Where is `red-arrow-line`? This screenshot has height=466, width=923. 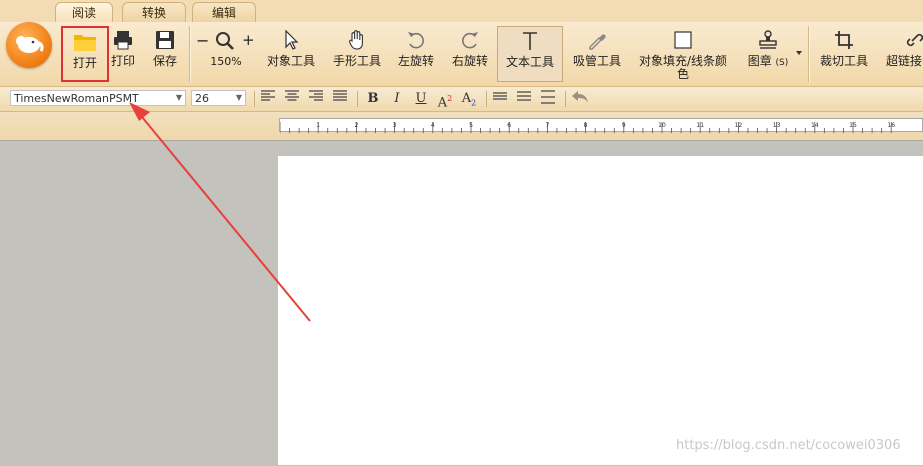
red-arrow-line is located at coordinates (226, 219).